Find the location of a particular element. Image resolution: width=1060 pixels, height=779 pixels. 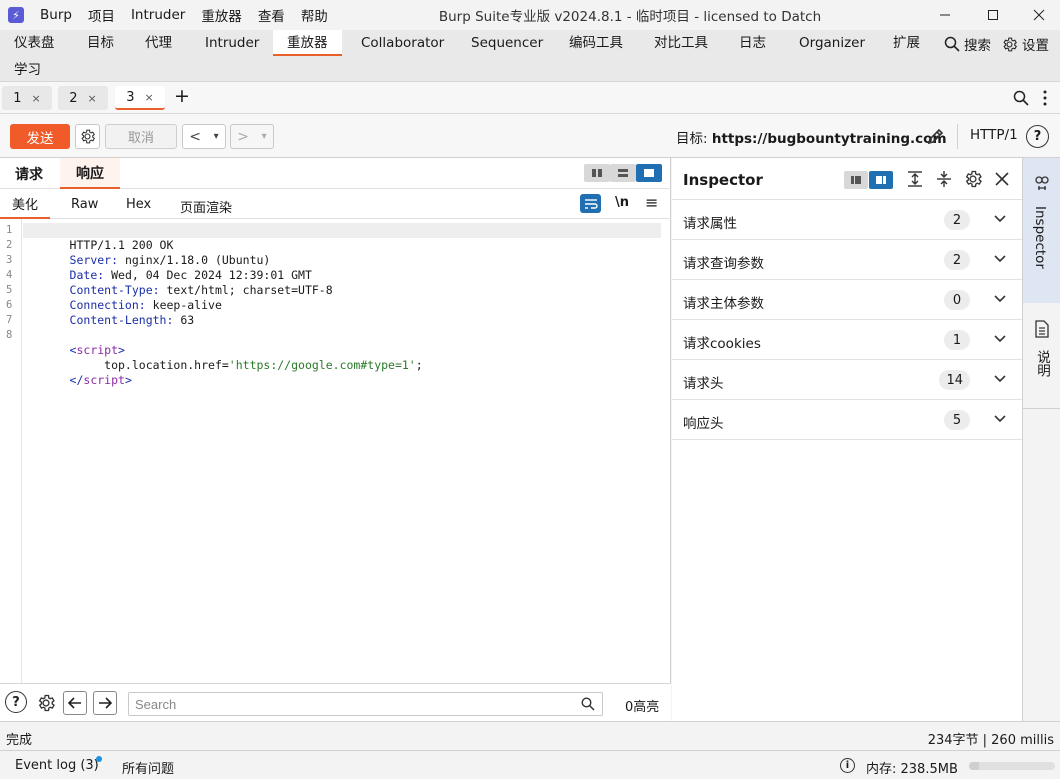

tab-decoder: 编码工具 is located at coordinates (596, 43).